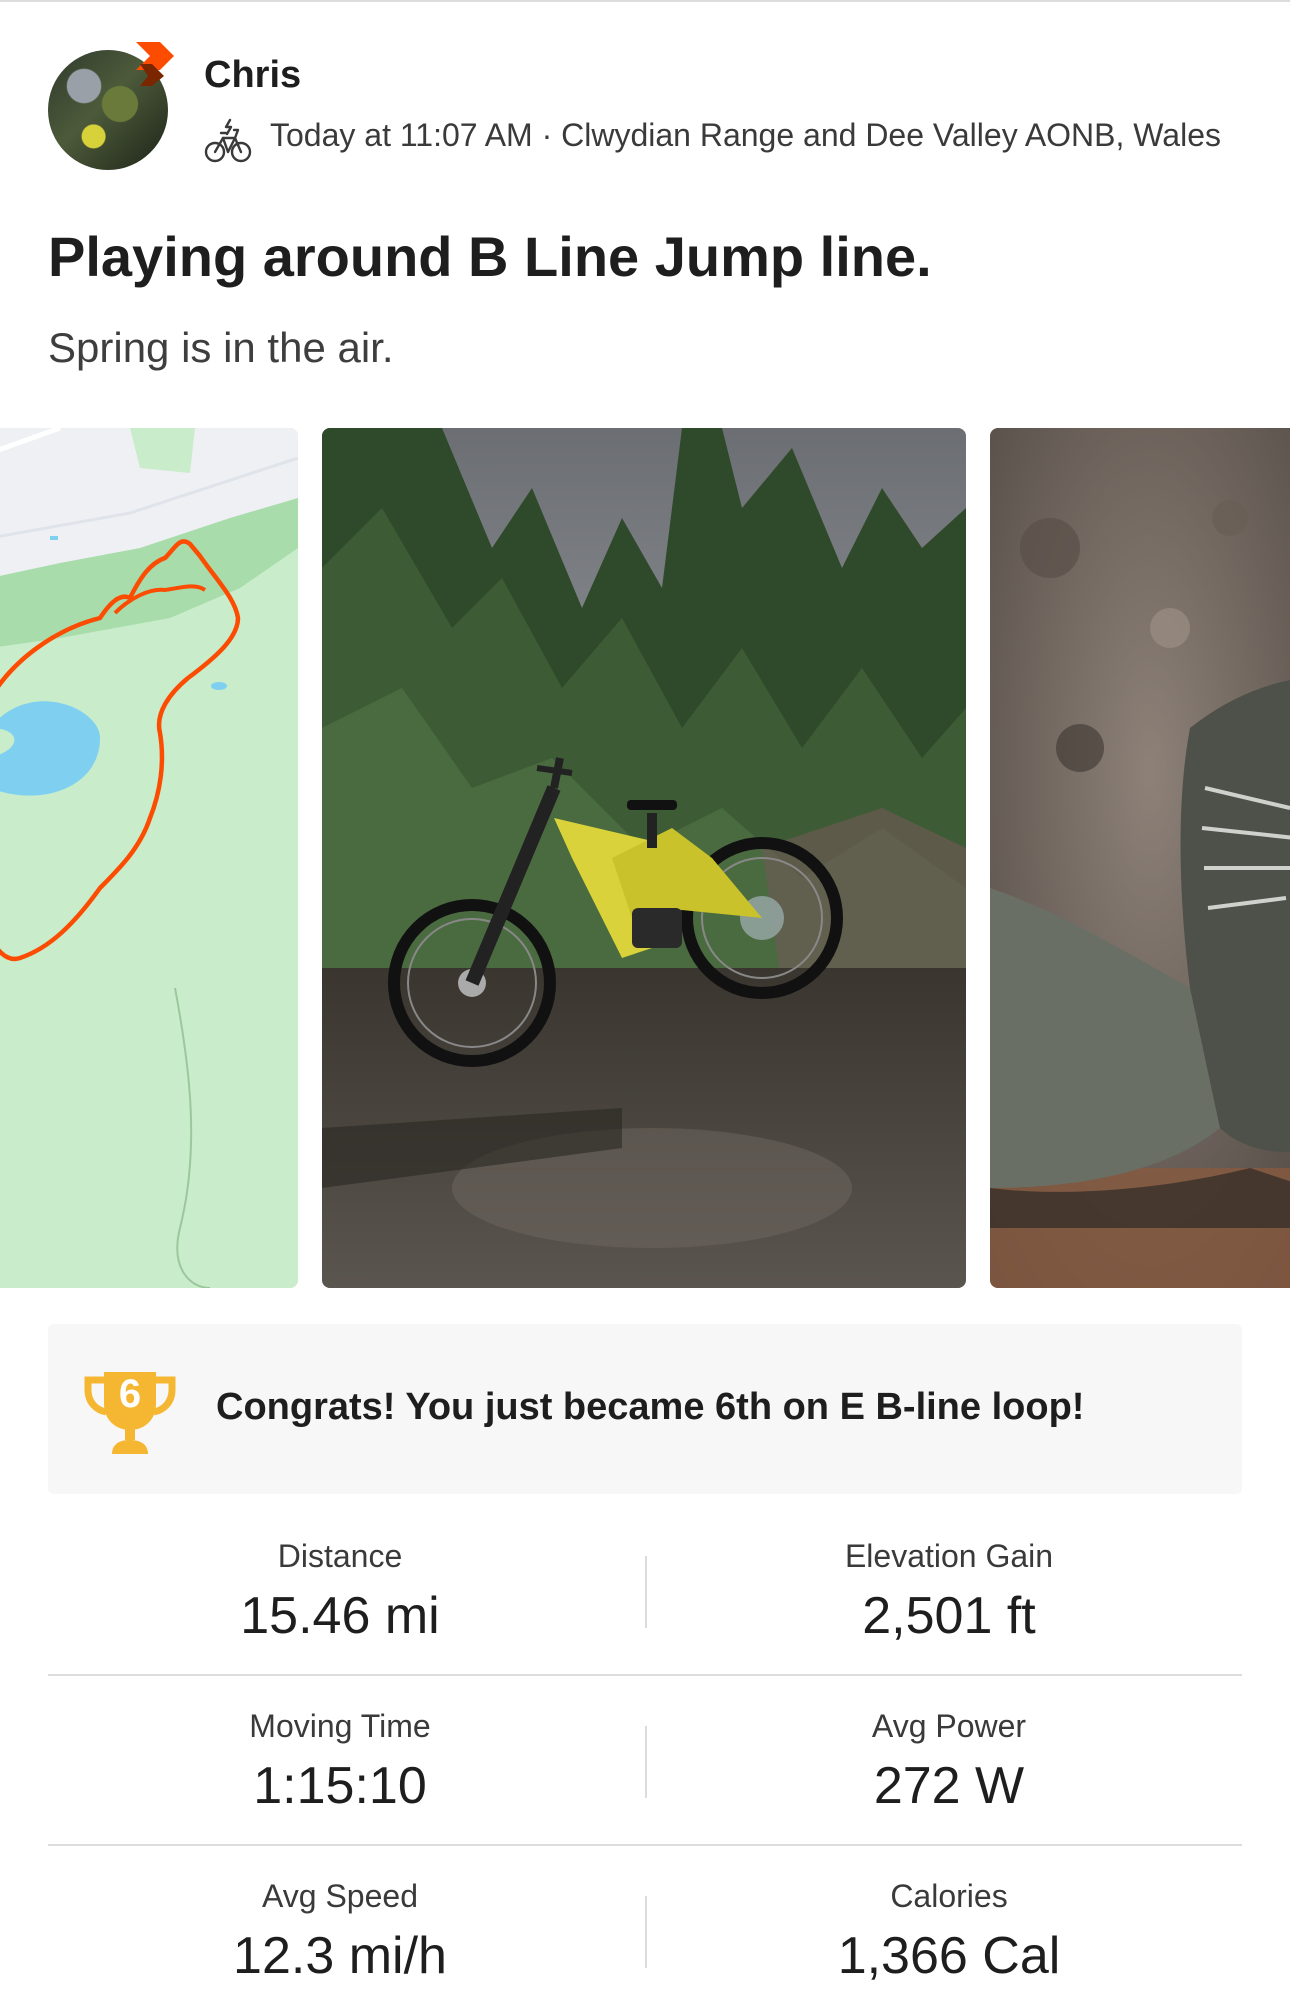 The width and height of the screenshot is (1290, 2013). I want to click on athlete-name: Chris, so click(252, 75).